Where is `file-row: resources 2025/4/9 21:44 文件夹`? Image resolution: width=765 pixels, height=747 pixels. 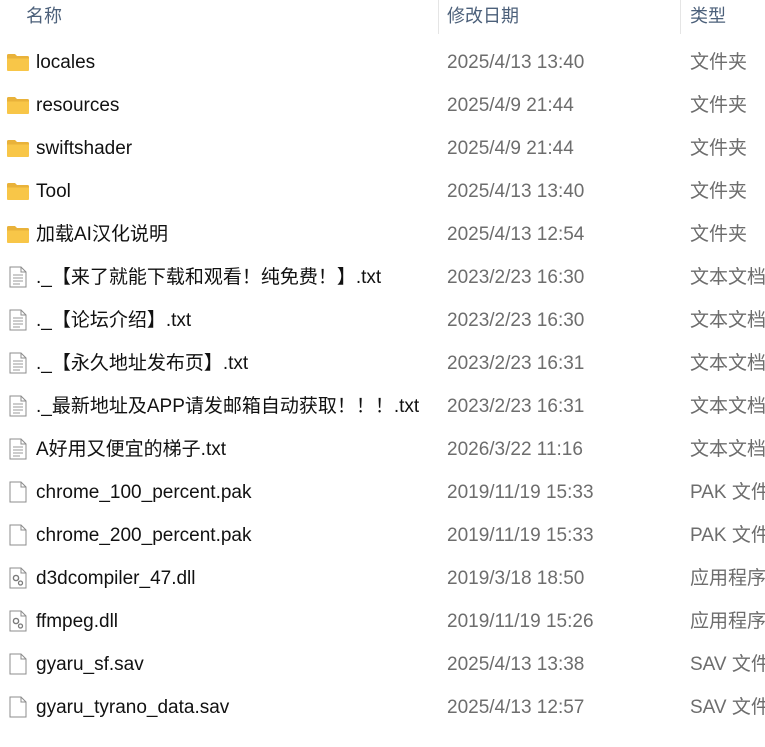 file-row: resources 2025/4/9 21:44 文件夹 is located at coordinates (382, 105).